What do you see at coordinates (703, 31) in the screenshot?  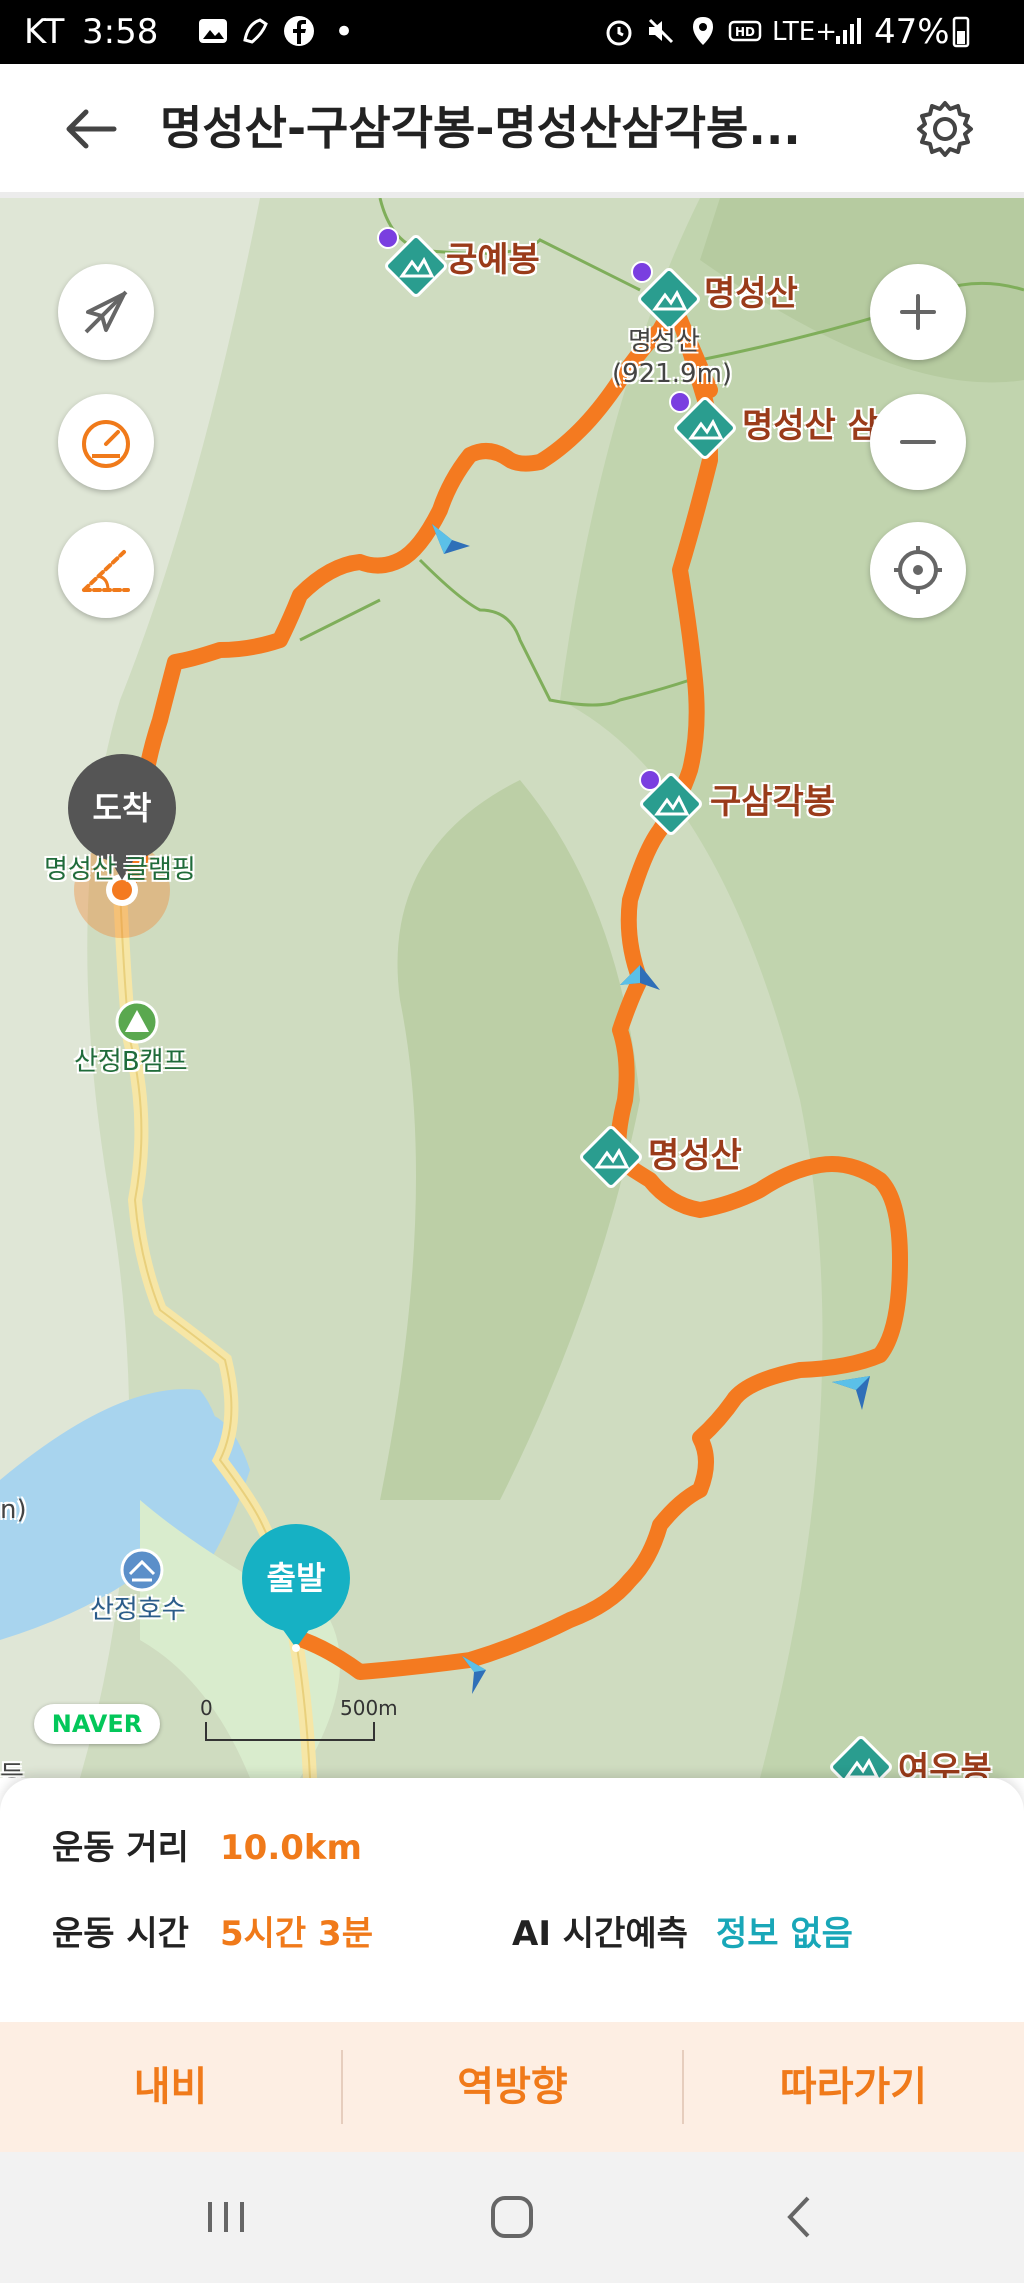 I see `location-icon` at bounding box center [703, 31].